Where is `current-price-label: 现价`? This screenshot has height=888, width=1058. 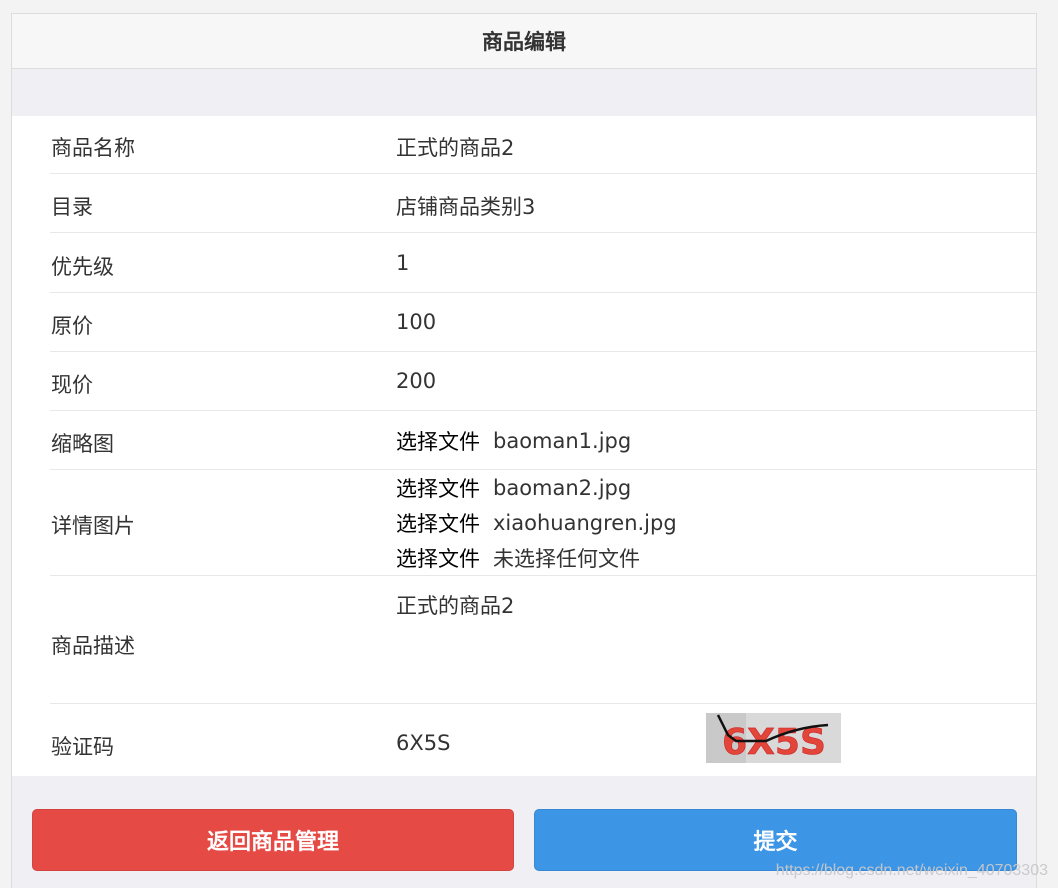
current-price-label: 现价 is located at coordinates (72, 385).